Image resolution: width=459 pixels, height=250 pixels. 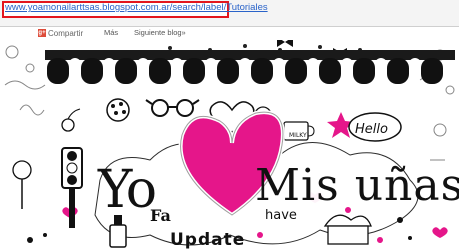 I want to click on blog-title-left: Yo, so click(x=127, y=190).